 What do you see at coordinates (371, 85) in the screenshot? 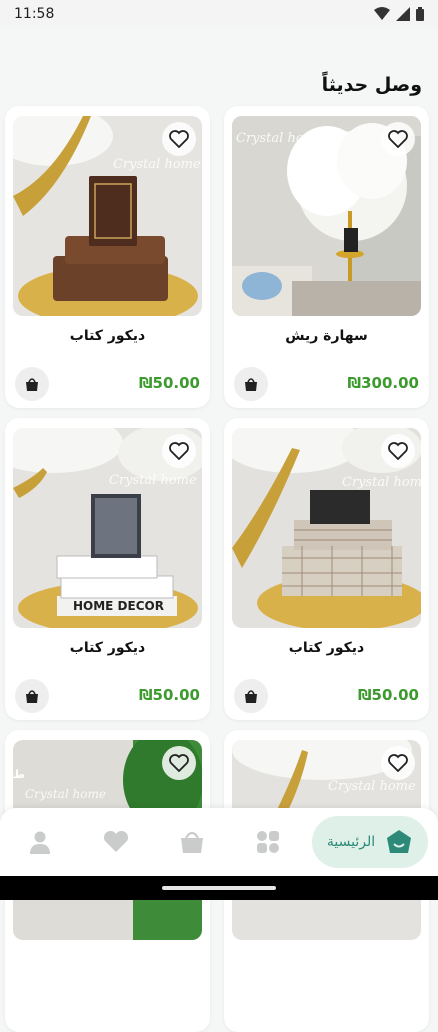
I see `section-title: وصل حديثاً` at bounding box center [371, 85].